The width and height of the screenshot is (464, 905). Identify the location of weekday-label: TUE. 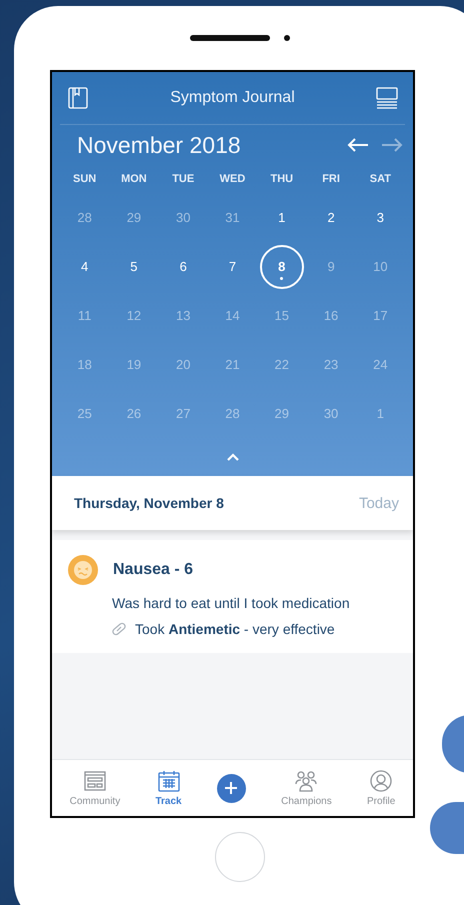
(183, 179).